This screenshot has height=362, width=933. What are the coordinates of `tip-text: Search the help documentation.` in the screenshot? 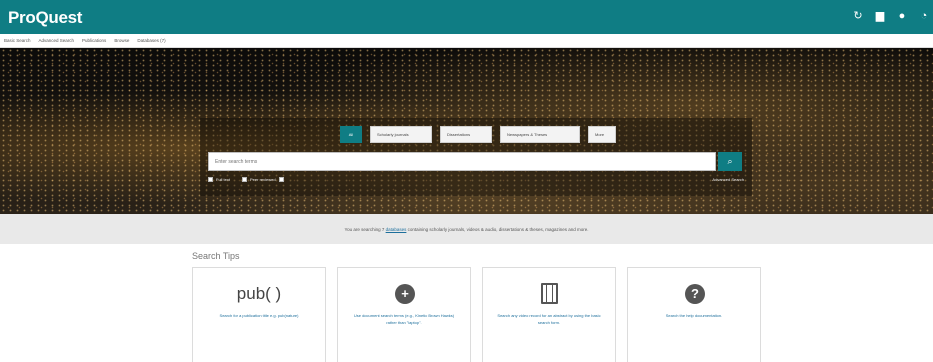 It's located at (694, 315).